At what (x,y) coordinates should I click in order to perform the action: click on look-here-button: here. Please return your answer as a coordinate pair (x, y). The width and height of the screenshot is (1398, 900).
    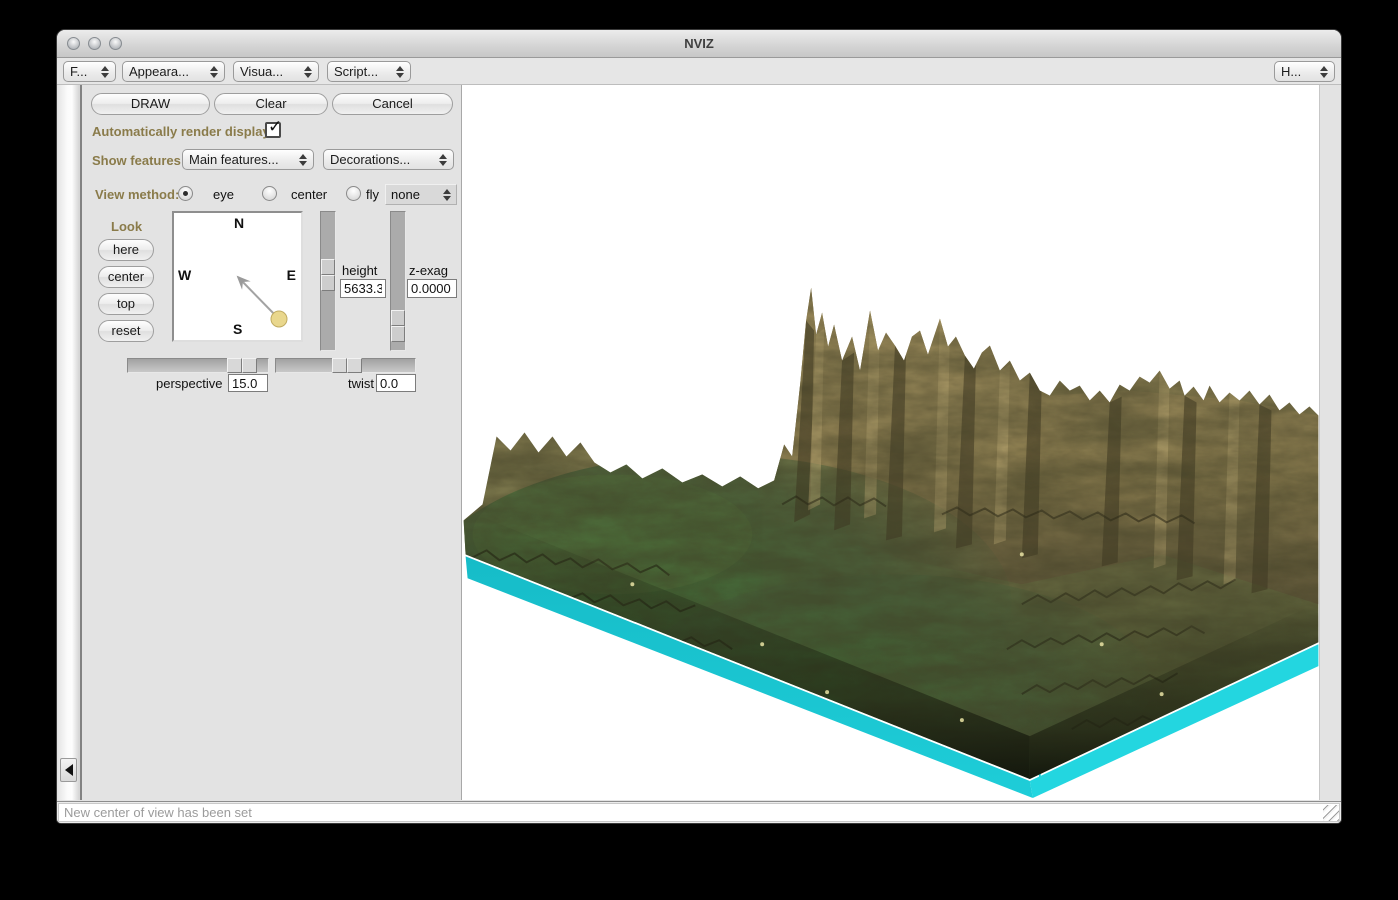
    Looking at the image, I should click on (126, 250).